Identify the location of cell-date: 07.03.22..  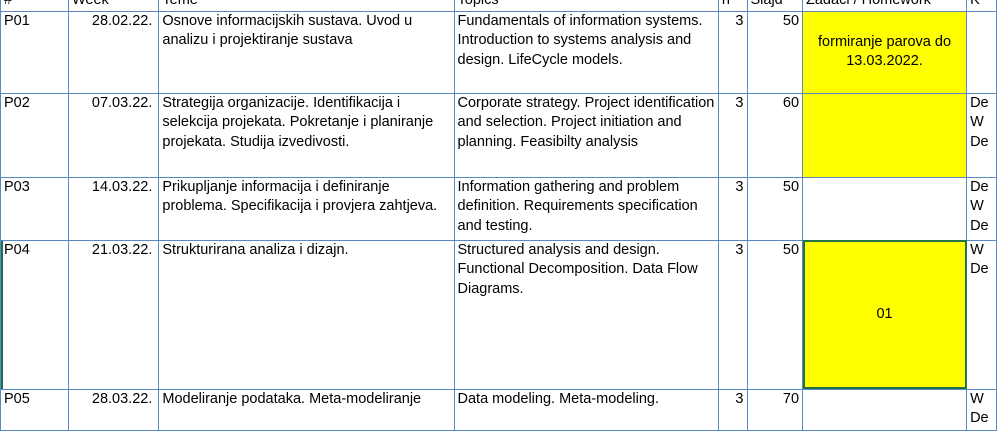
(113, 135).